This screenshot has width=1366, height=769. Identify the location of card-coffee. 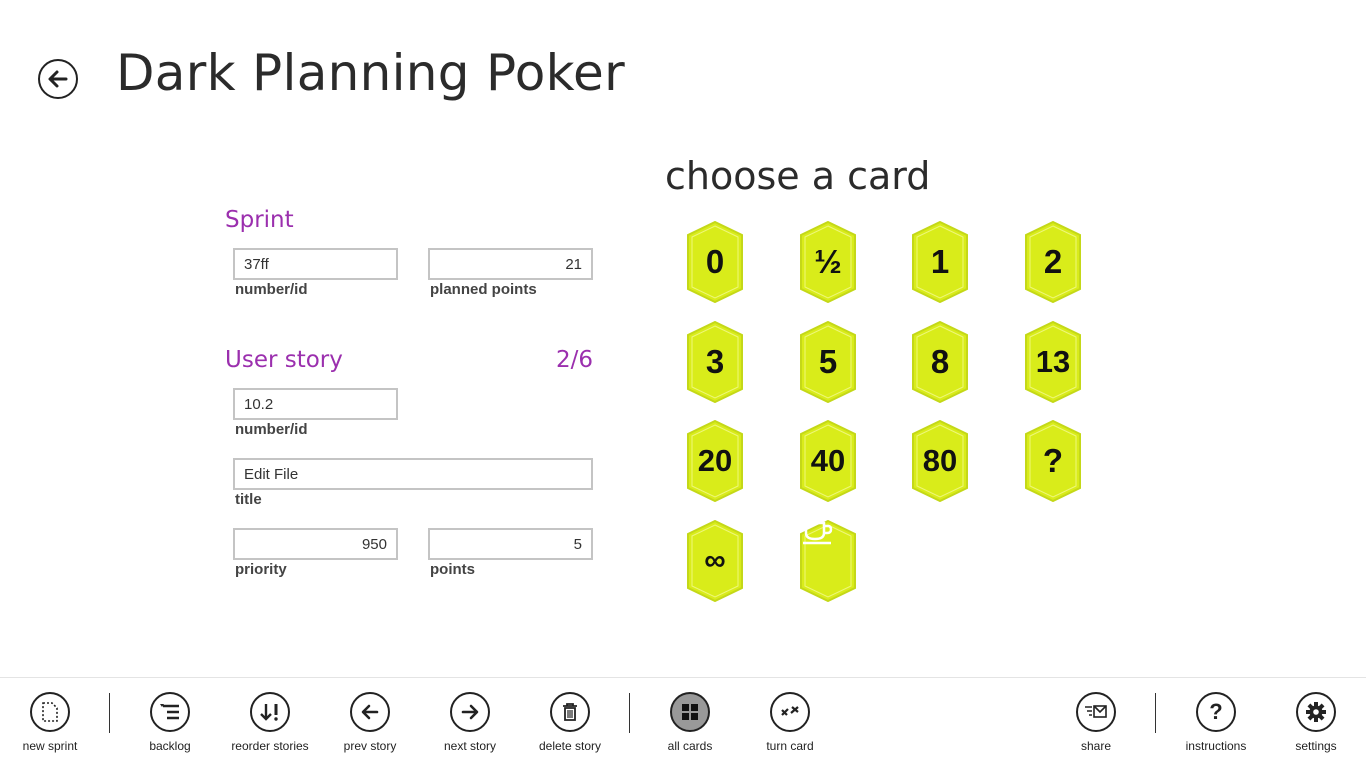
(828, 561).